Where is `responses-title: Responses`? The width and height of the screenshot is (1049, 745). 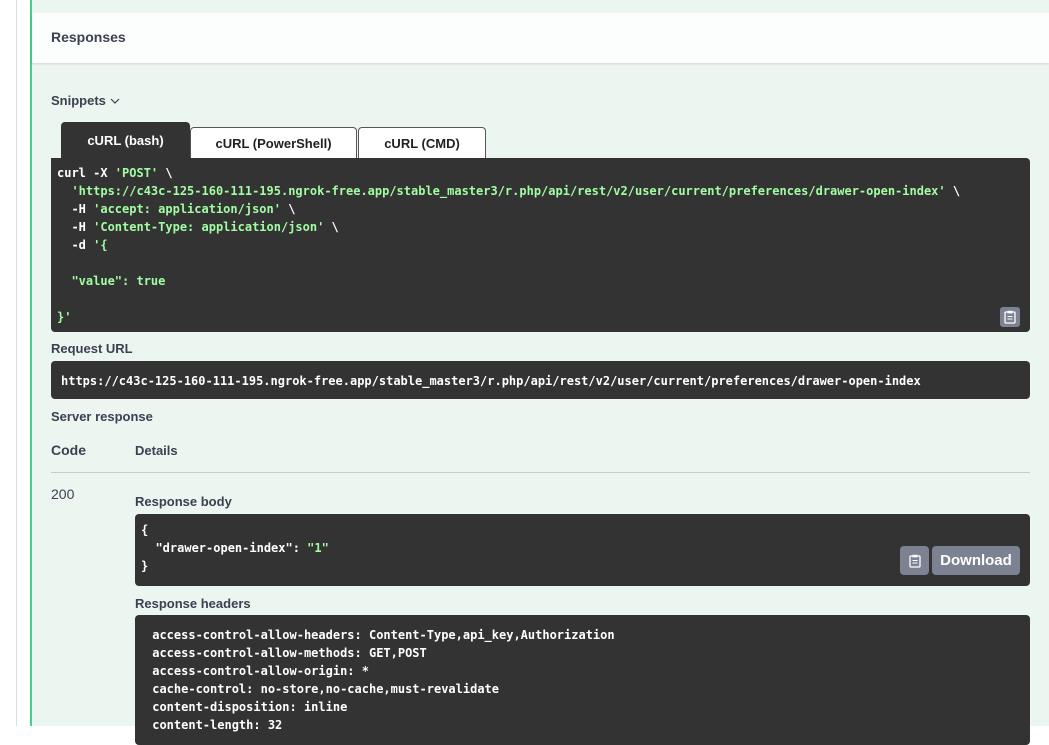 responses-title: Responses is located at coordinates (88, 37).